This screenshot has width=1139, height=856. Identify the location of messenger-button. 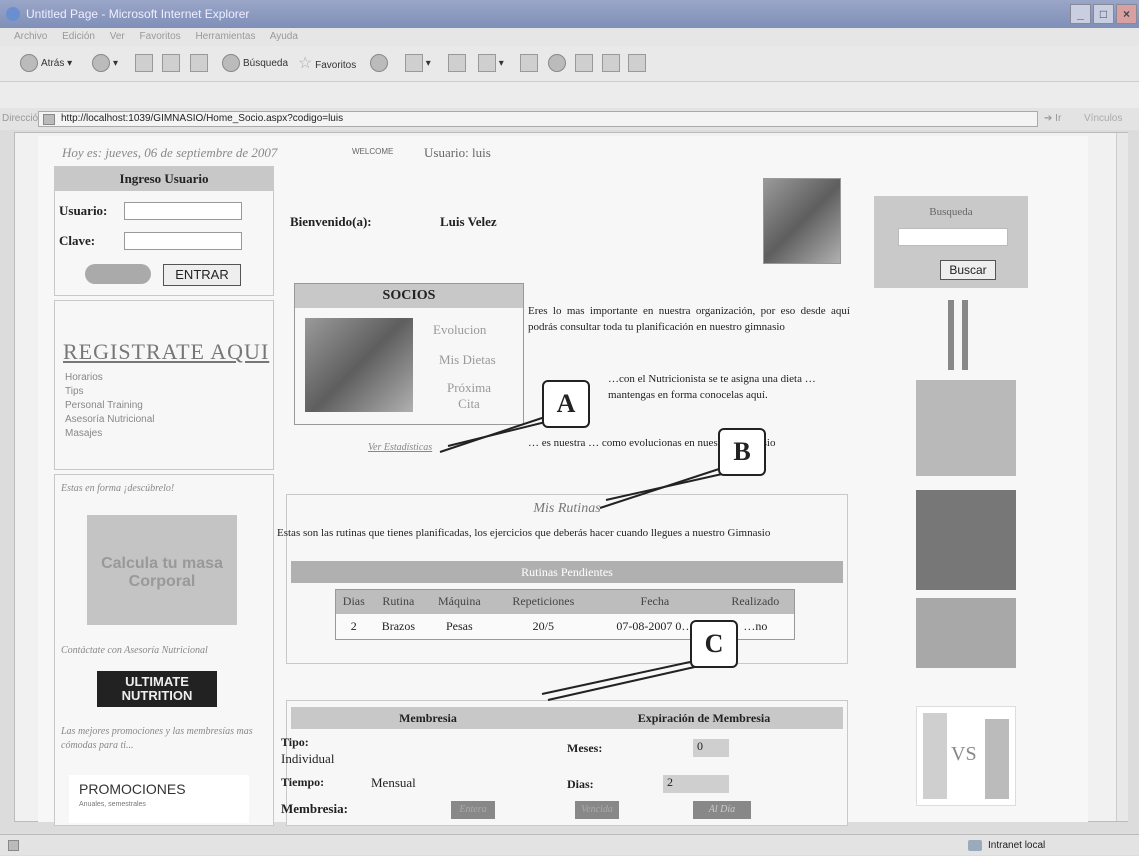
(558, 64).